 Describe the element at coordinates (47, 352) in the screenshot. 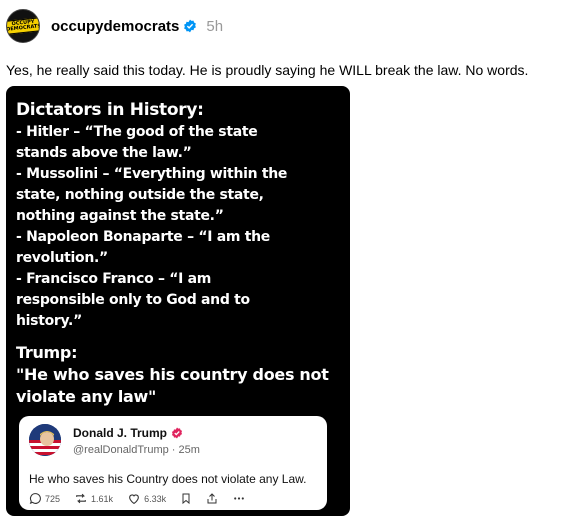

I see `trump-label: Trump:` at that location.